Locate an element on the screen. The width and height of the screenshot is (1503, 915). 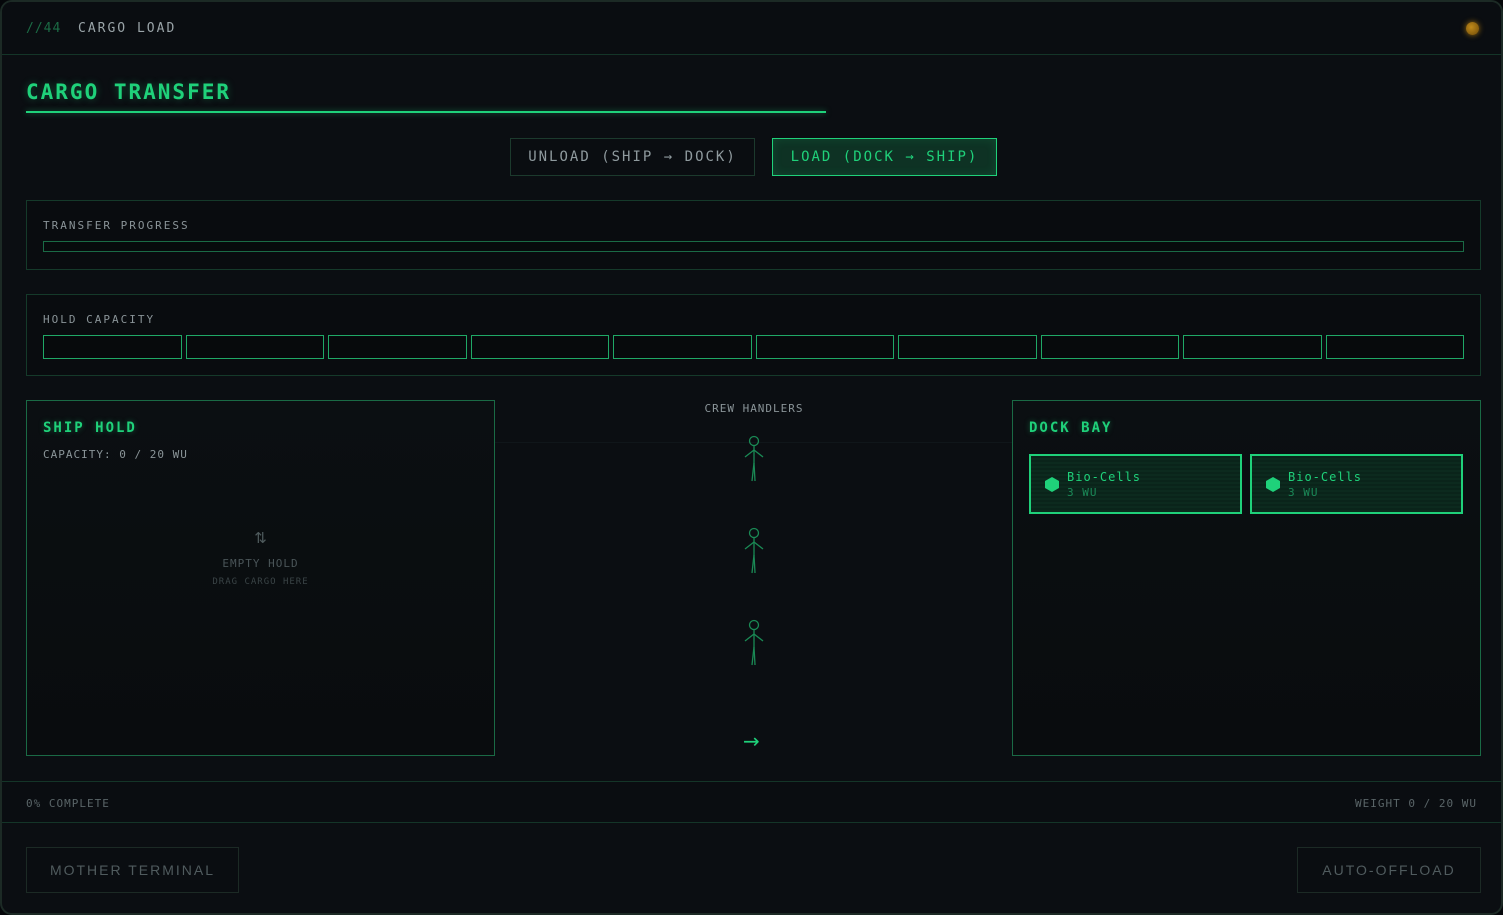
page-title: CARGO TRANSFER is located at coordinates (129, 92).